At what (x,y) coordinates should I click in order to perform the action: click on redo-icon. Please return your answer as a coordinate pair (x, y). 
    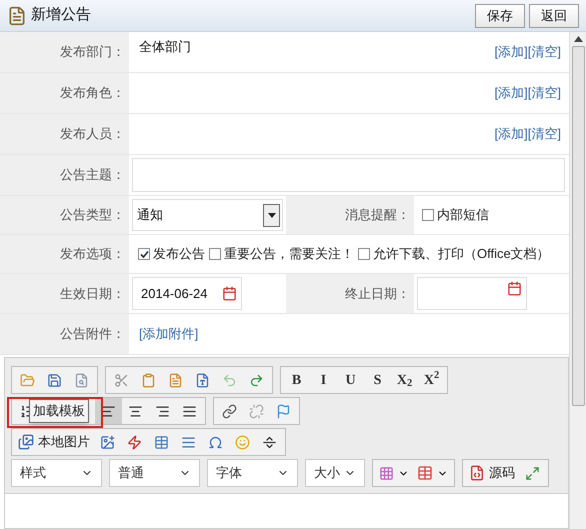
    Looking at the image, I should click on (256, 380).